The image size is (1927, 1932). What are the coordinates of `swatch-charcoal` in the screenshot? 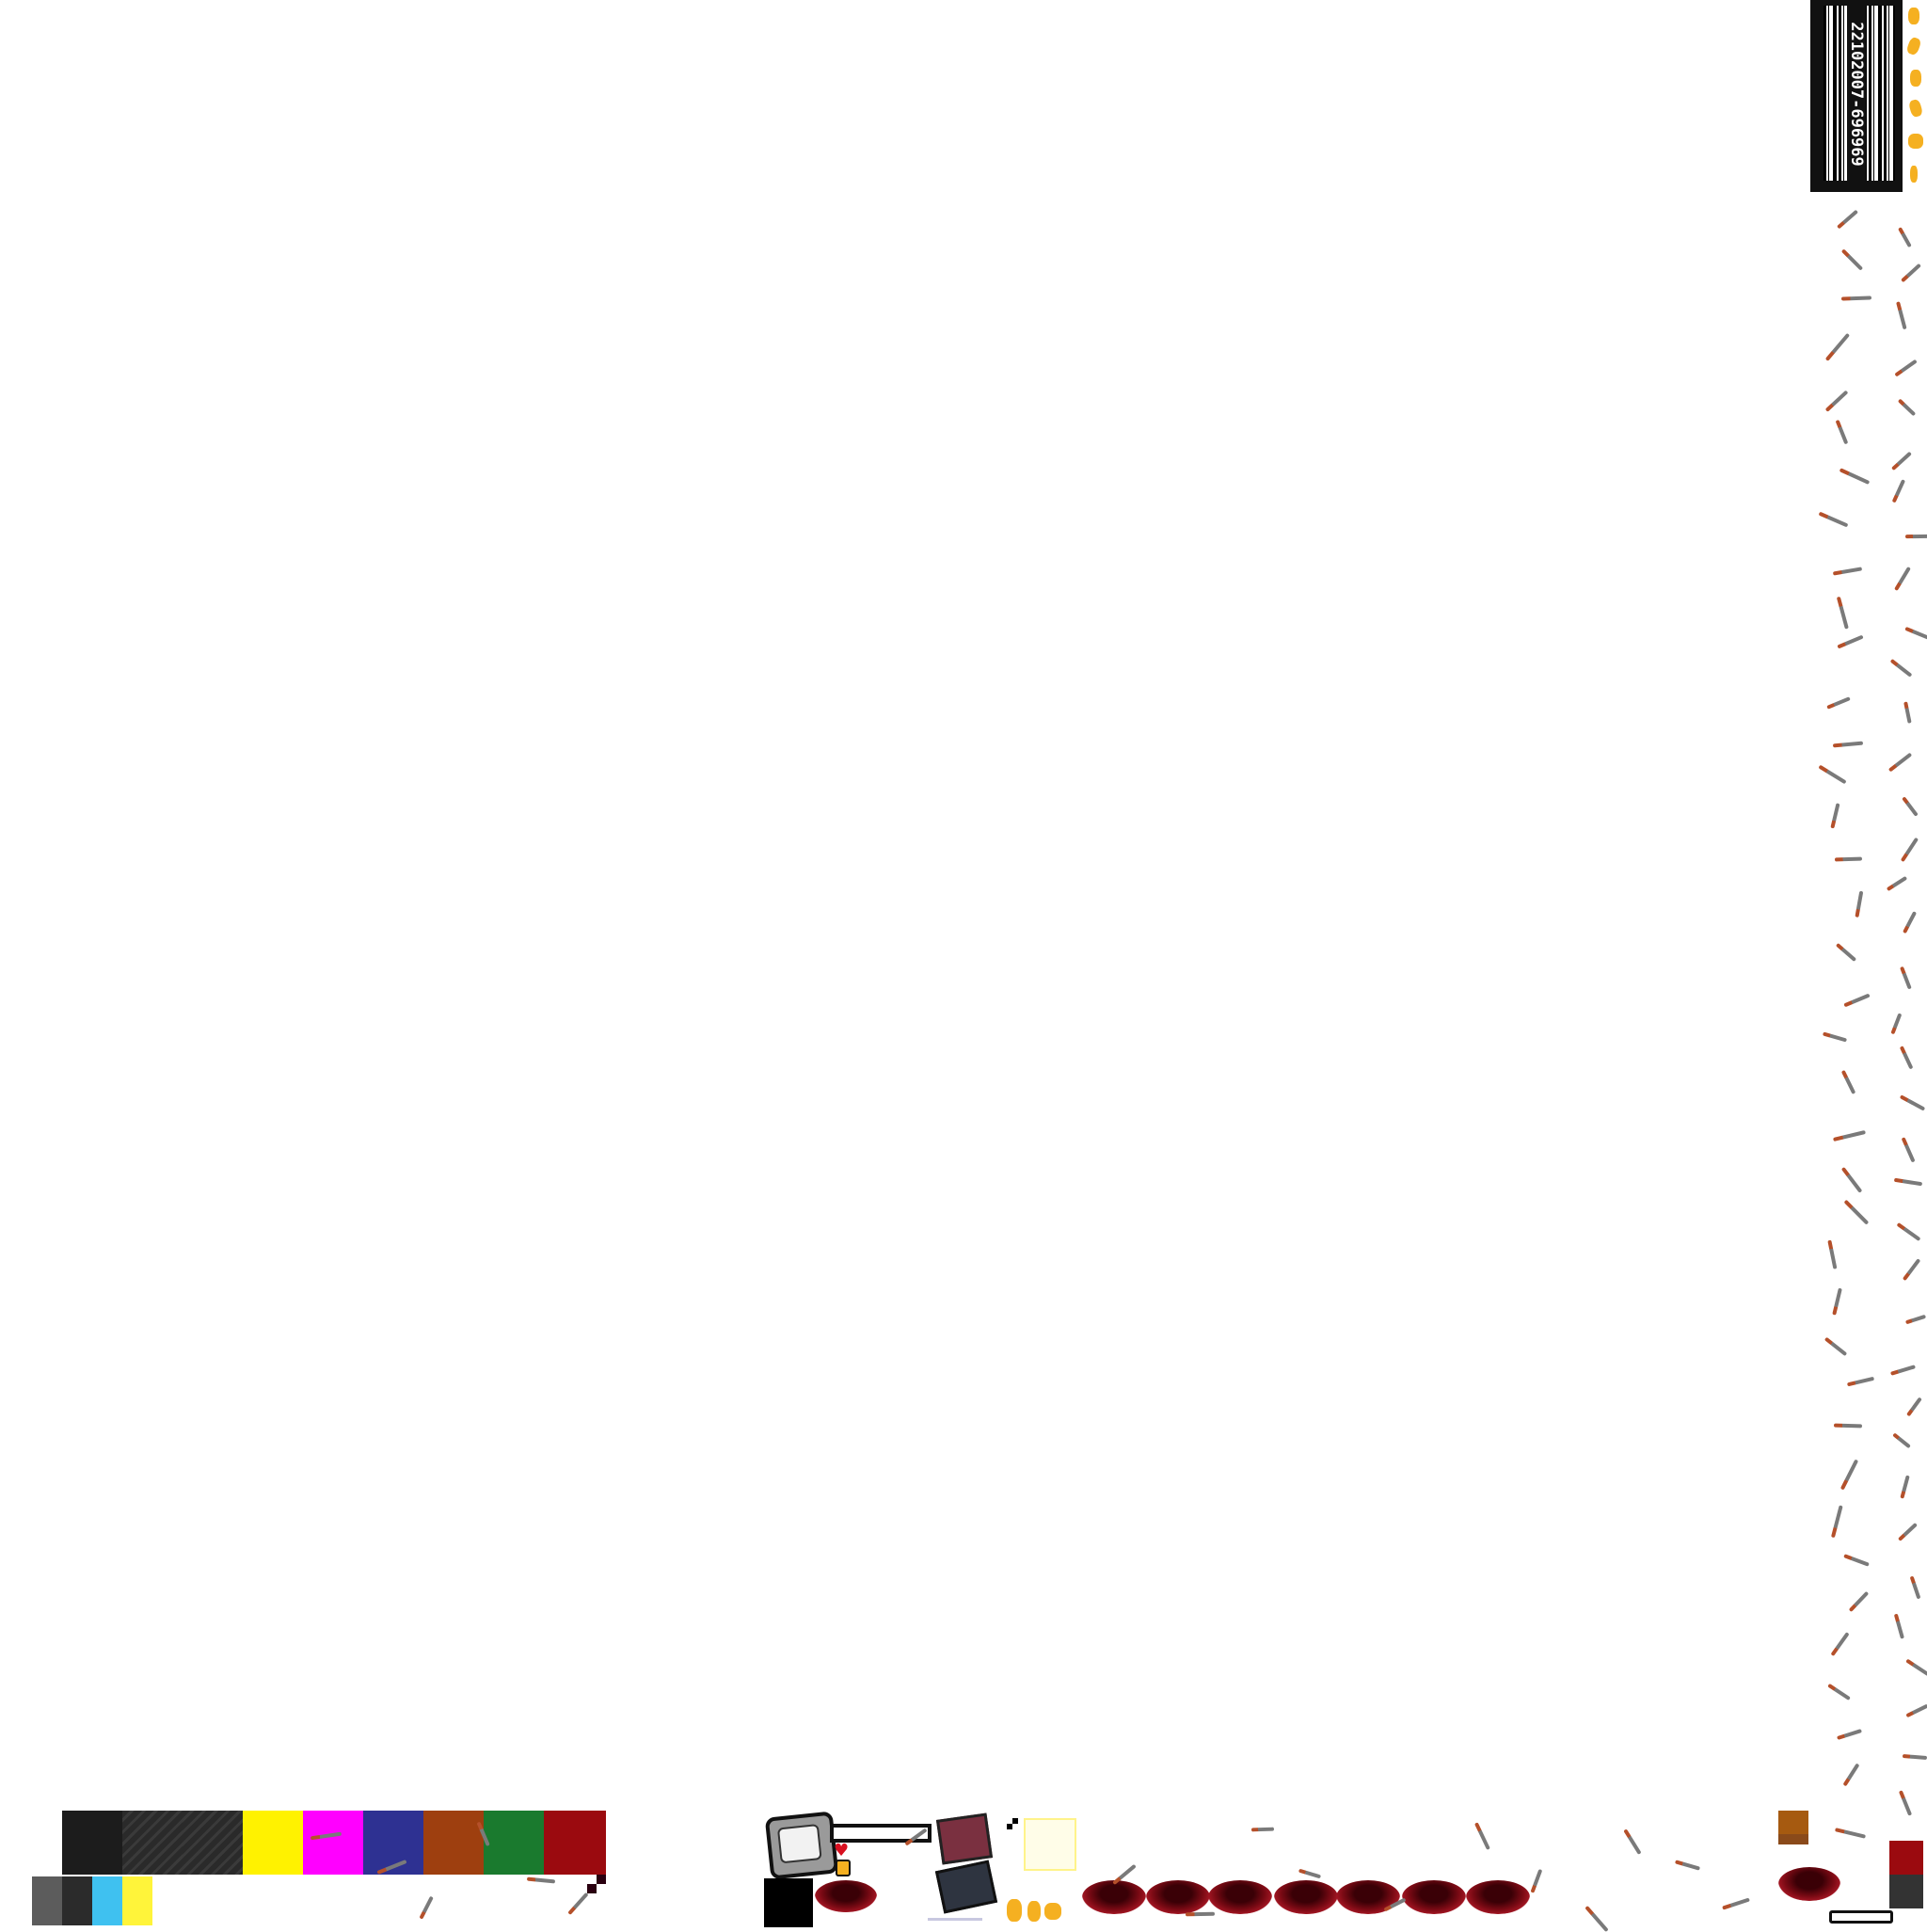 It's located at (77, 1900).